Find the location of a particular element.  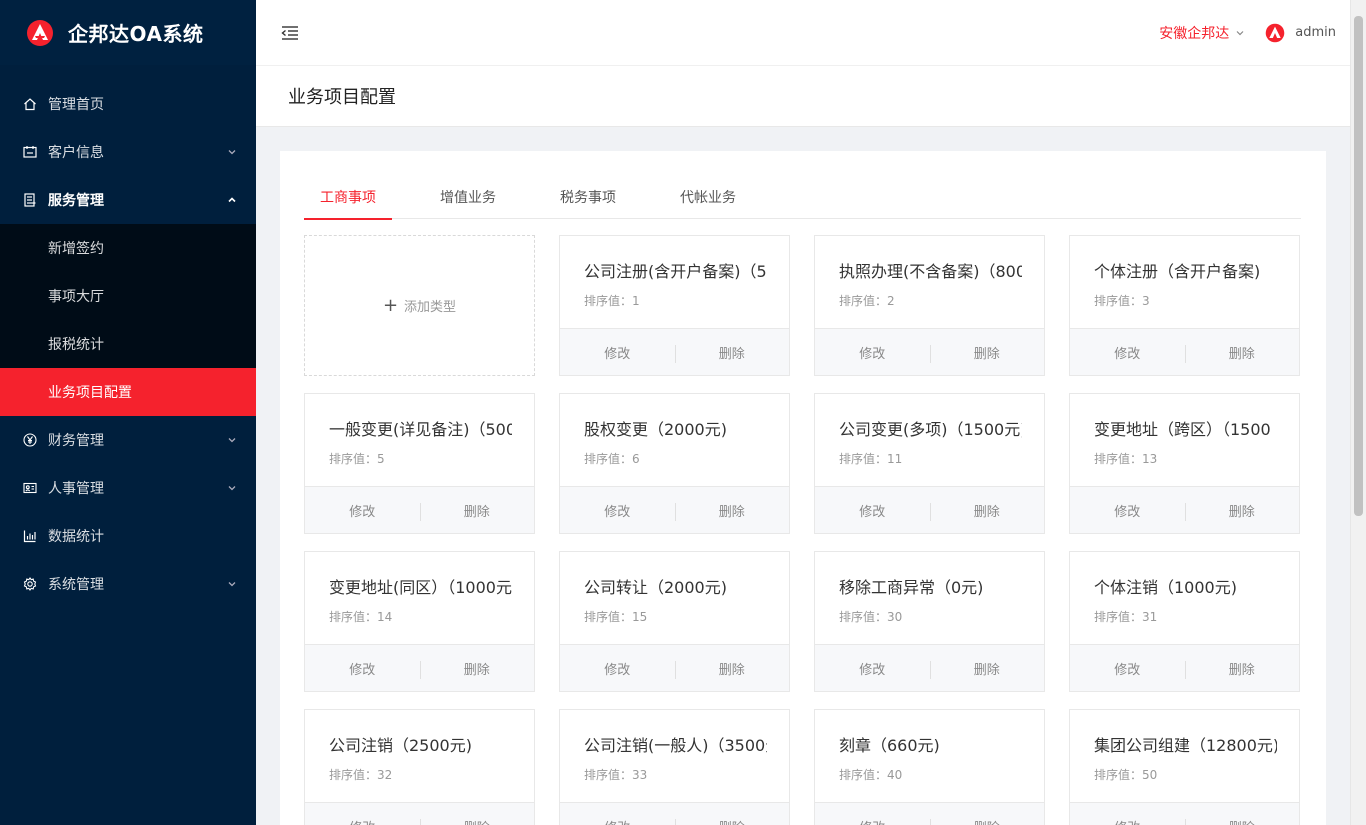

item-card-title: 公司注册(含开户备案)（58 is located at coordinates (675, 271).